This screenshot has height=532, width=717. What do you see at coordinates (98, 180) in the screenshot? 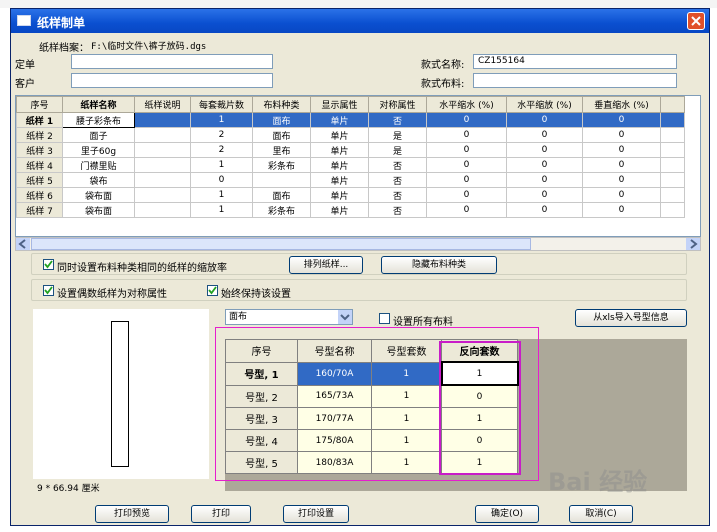
I see `table-cell: 袋布` at bounding box center [98, 180].